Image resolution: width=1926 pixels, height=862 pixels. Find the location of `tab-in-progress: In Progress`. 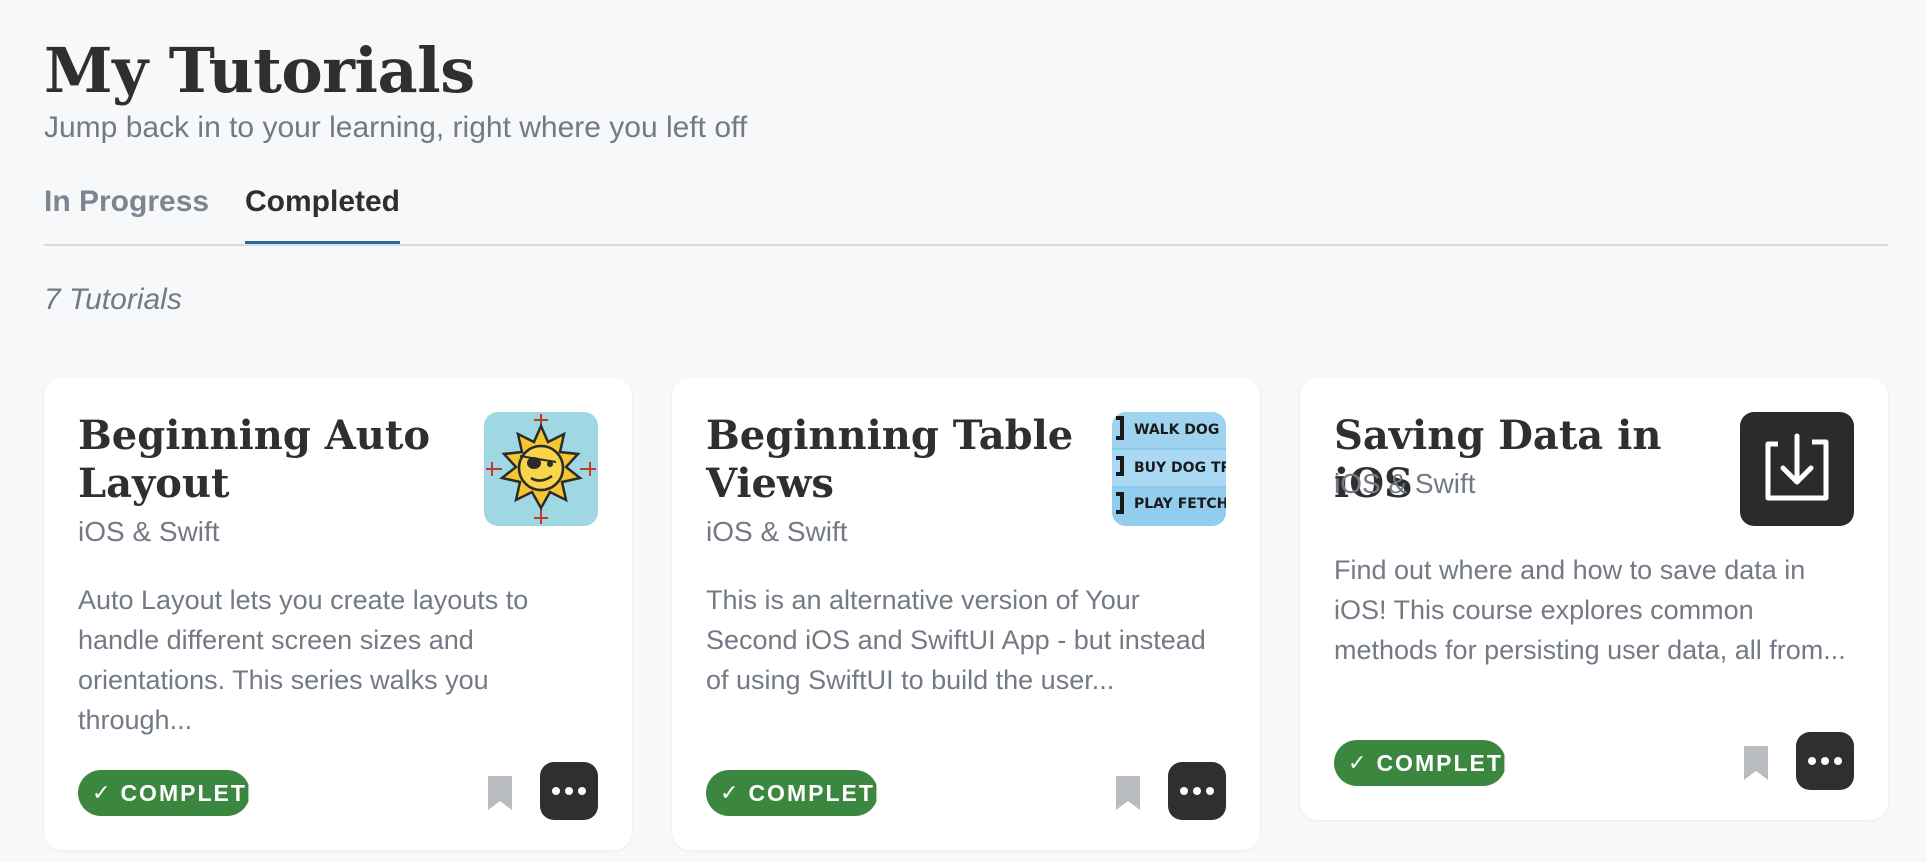

tab-in-progress: In Progress is located at coordinates (126, 212).